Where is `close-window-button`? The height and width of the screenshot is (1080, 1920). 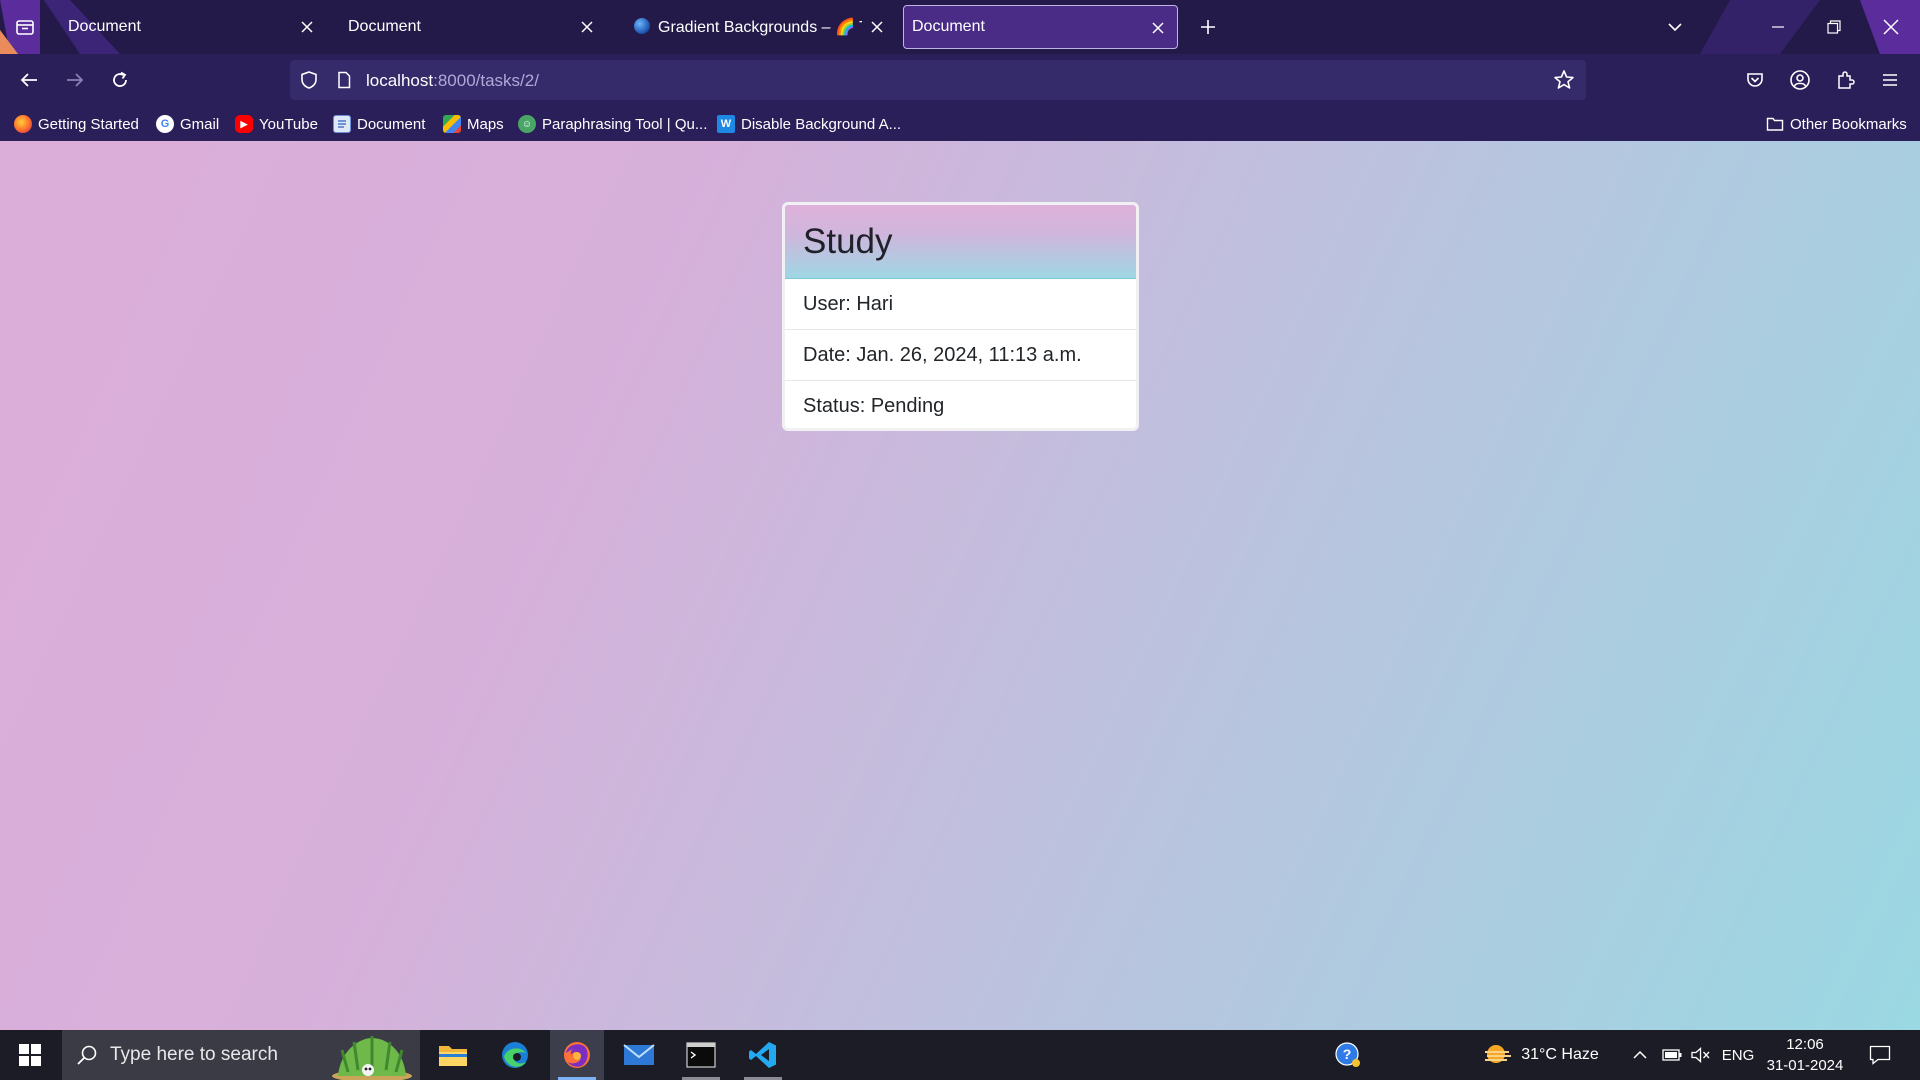
close-window-button is located at coordinates (1891, 27).